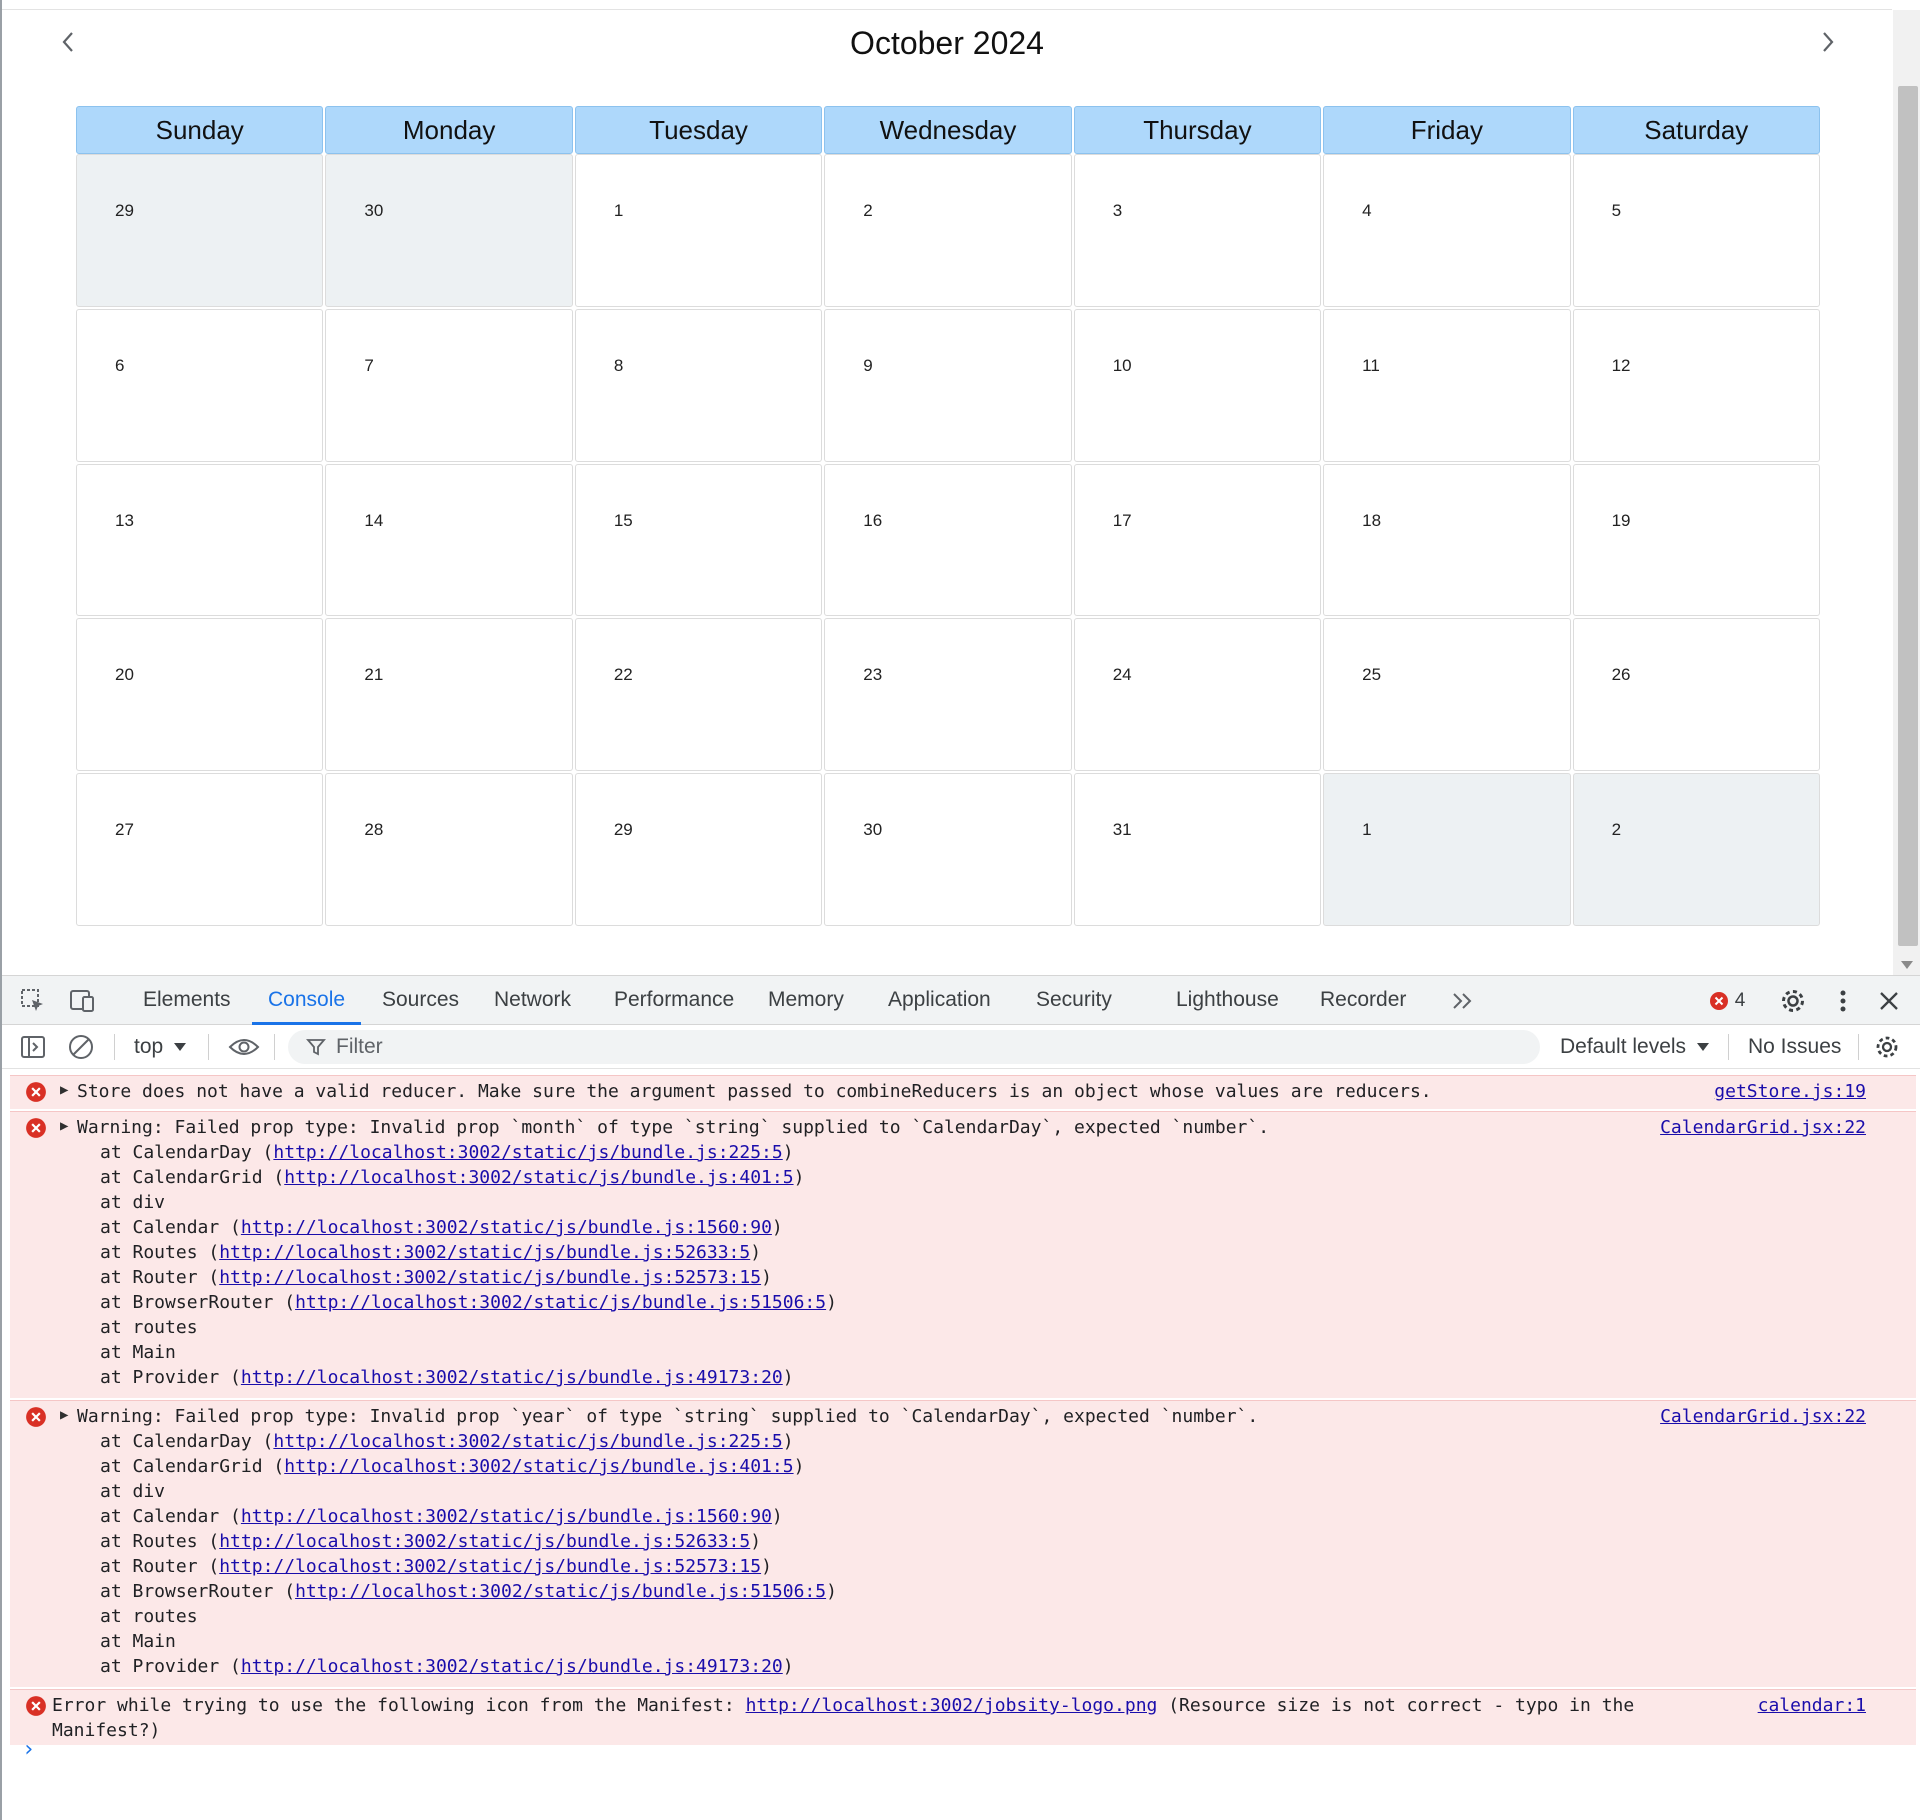  Describe the element at coordinates (1696, 230) in the screenshot. I see `day-cell: 5` at that location.